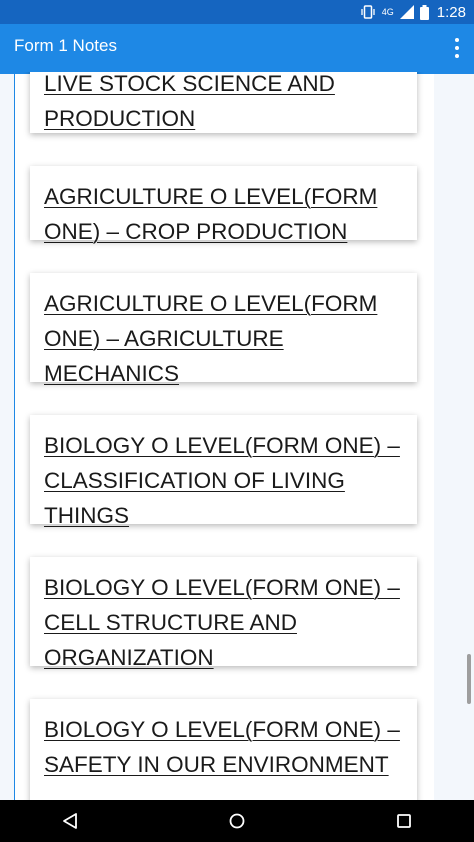 The image size is (474, 842). What do you see at coordinates (406, 12) in the screenshot?
I see `signal-icon` at bounding box center [406, 12].